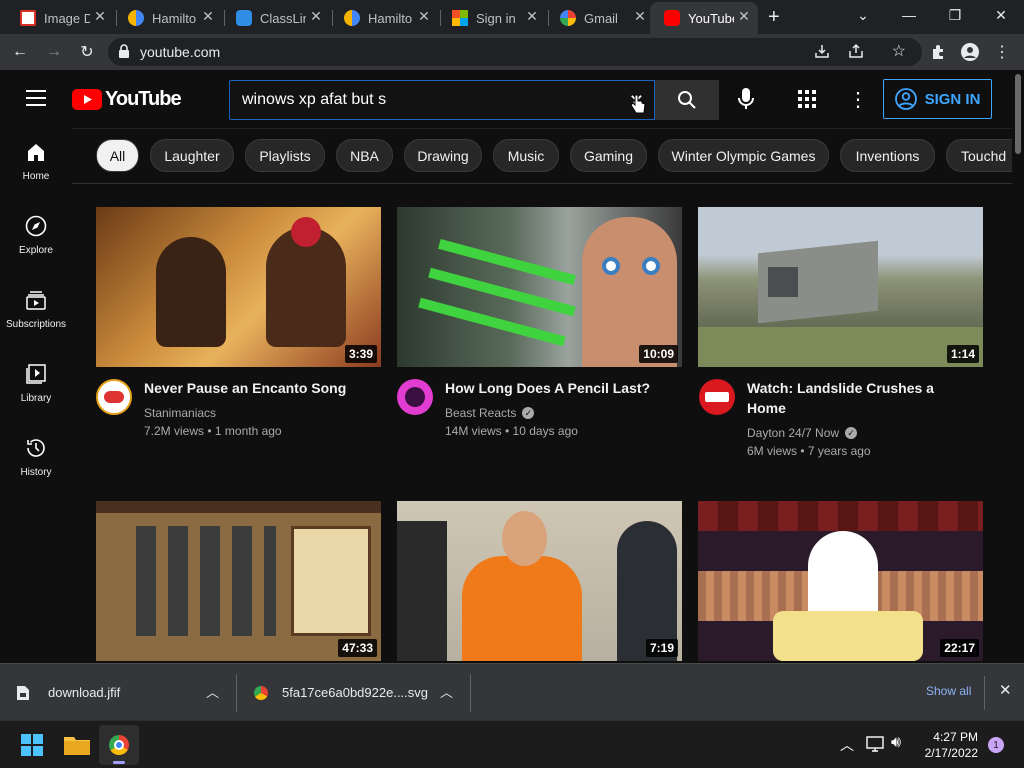 The image size is (1024, 768). I want to click on chip-winter-olympic-games: Winter Olympic Games, so click(743, 155).